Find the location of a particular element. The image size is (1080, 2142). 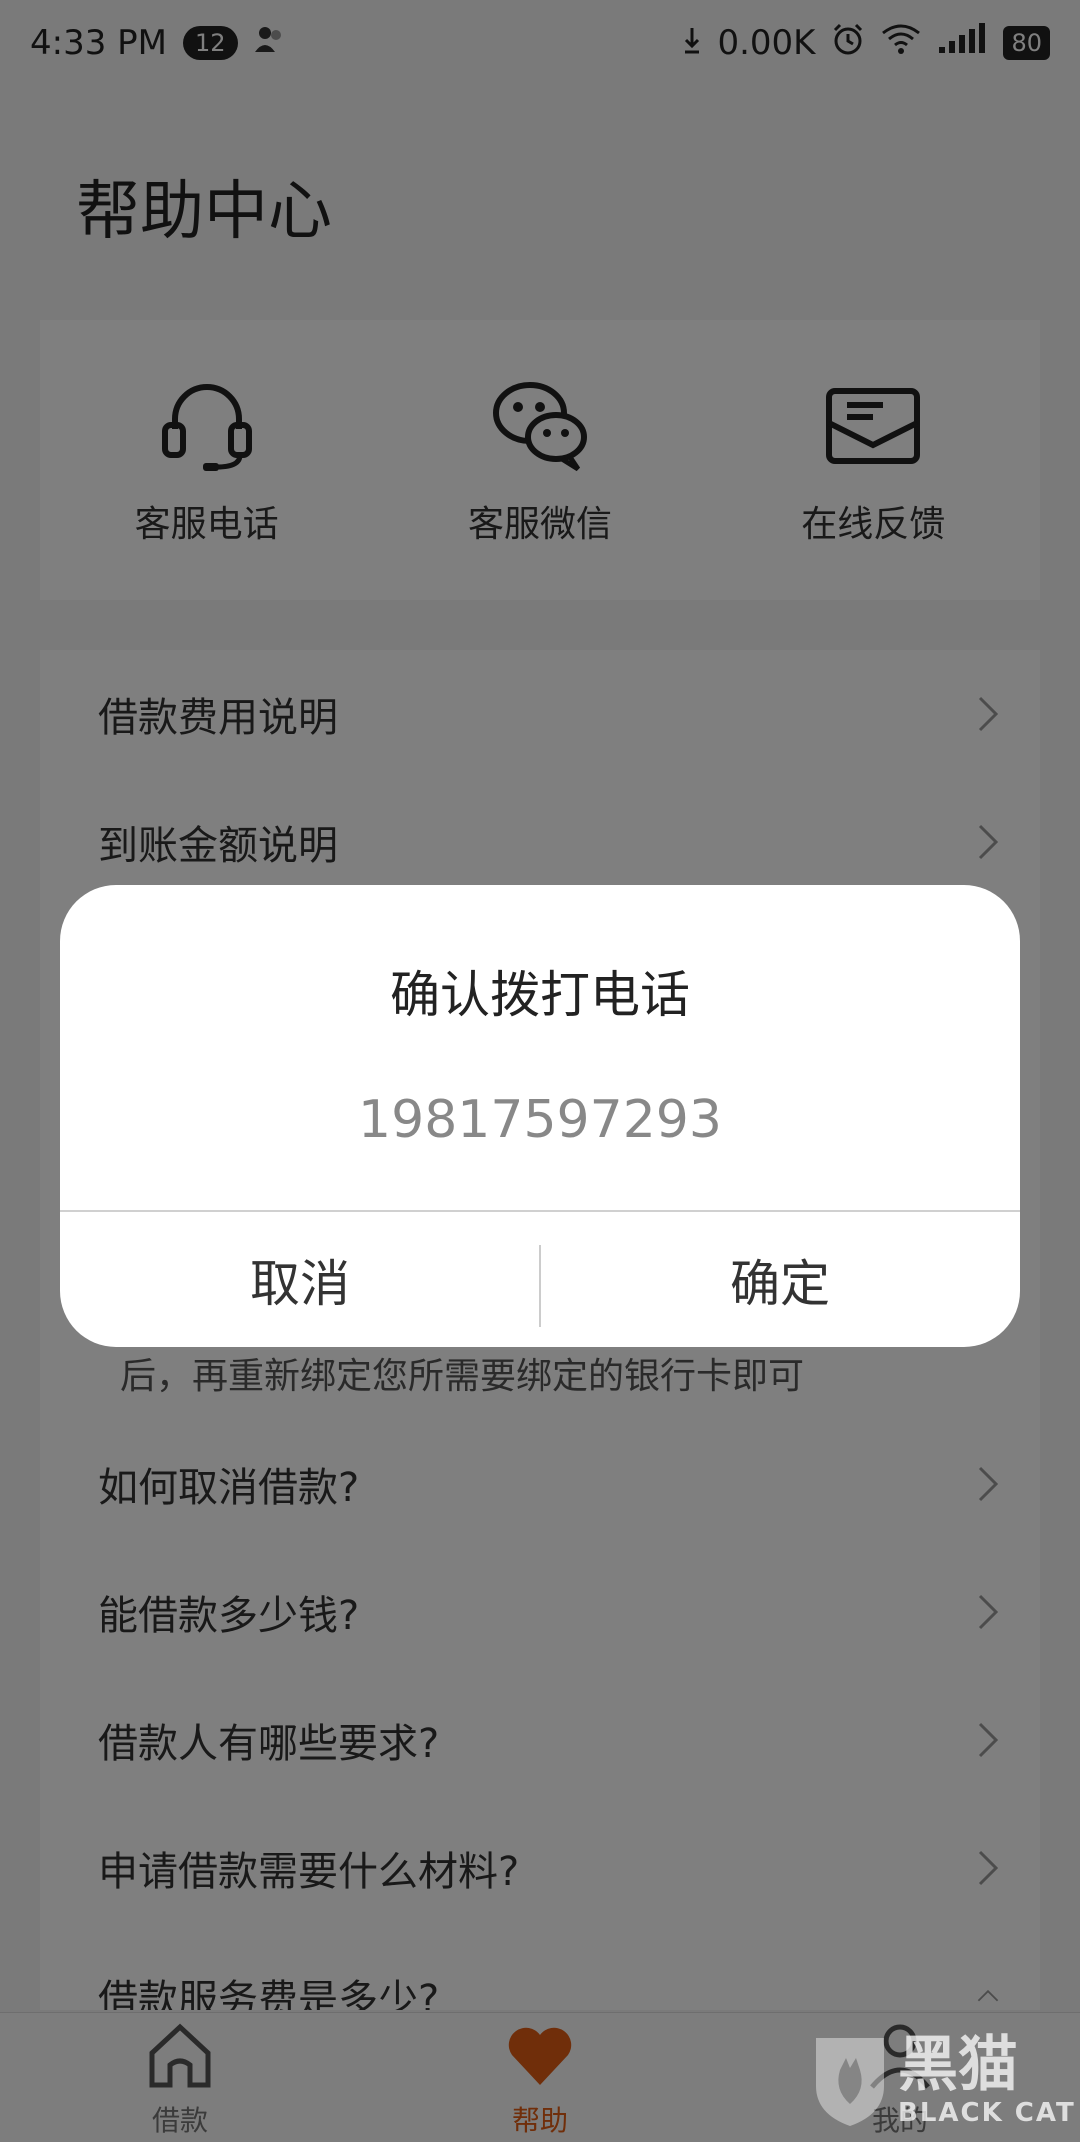

dialog-phone-number: 19817597293 is located at coordinates (540, 1120).